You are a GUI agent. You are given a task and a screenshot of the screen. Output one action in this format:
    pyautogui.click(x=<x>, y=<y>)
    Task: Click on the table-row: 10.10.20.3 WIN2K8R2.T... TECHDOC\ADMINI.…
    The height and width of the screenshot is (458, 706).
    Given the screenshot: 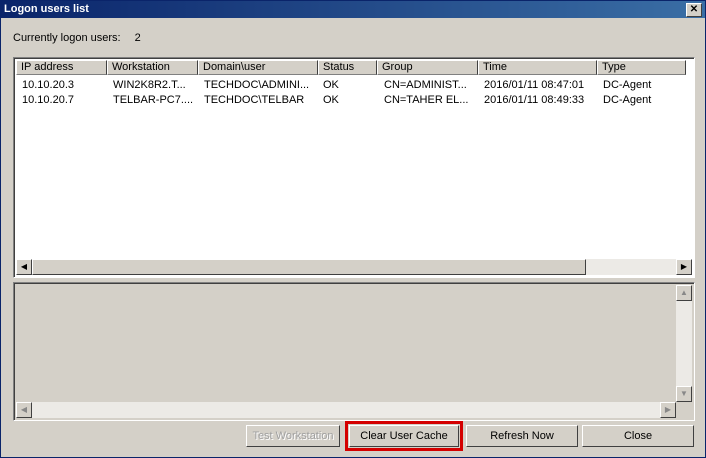 What is the action you would take?
    pyautogui.click(x=354, y=85)
    